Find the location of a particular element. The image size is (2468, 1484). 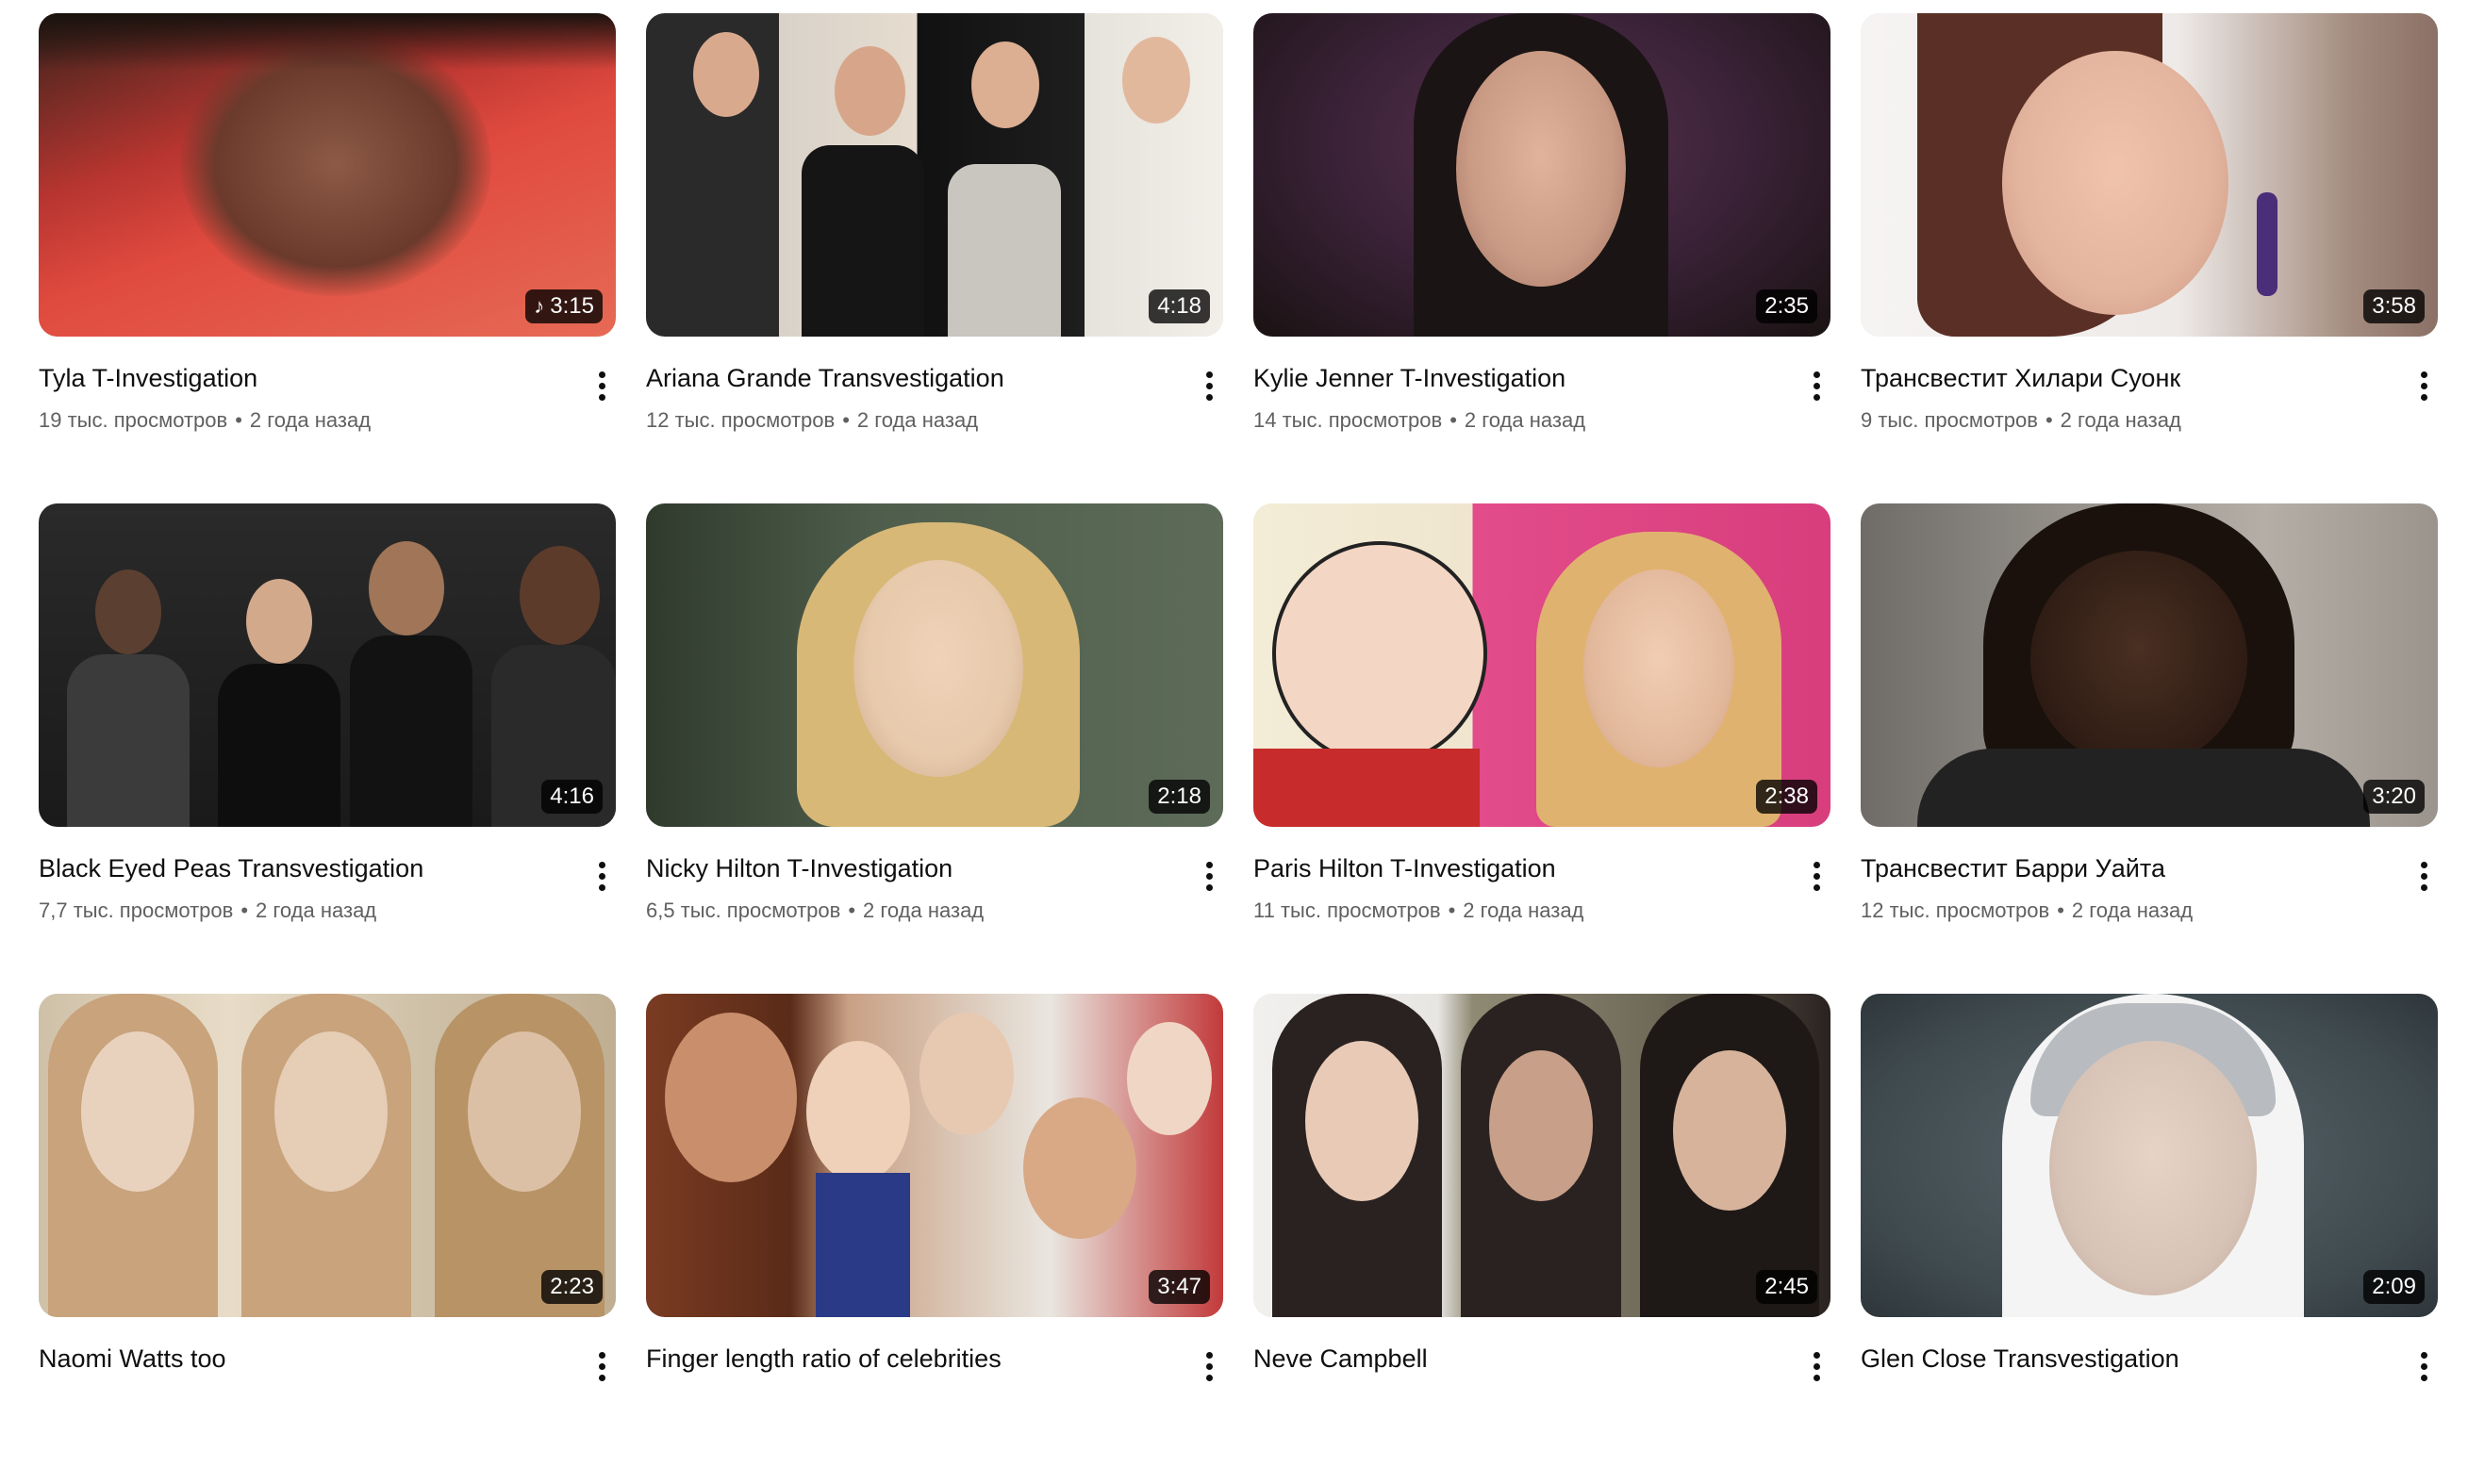

video-title: Paris Hilton T-Investigation is located at coordinates (1513, 868).